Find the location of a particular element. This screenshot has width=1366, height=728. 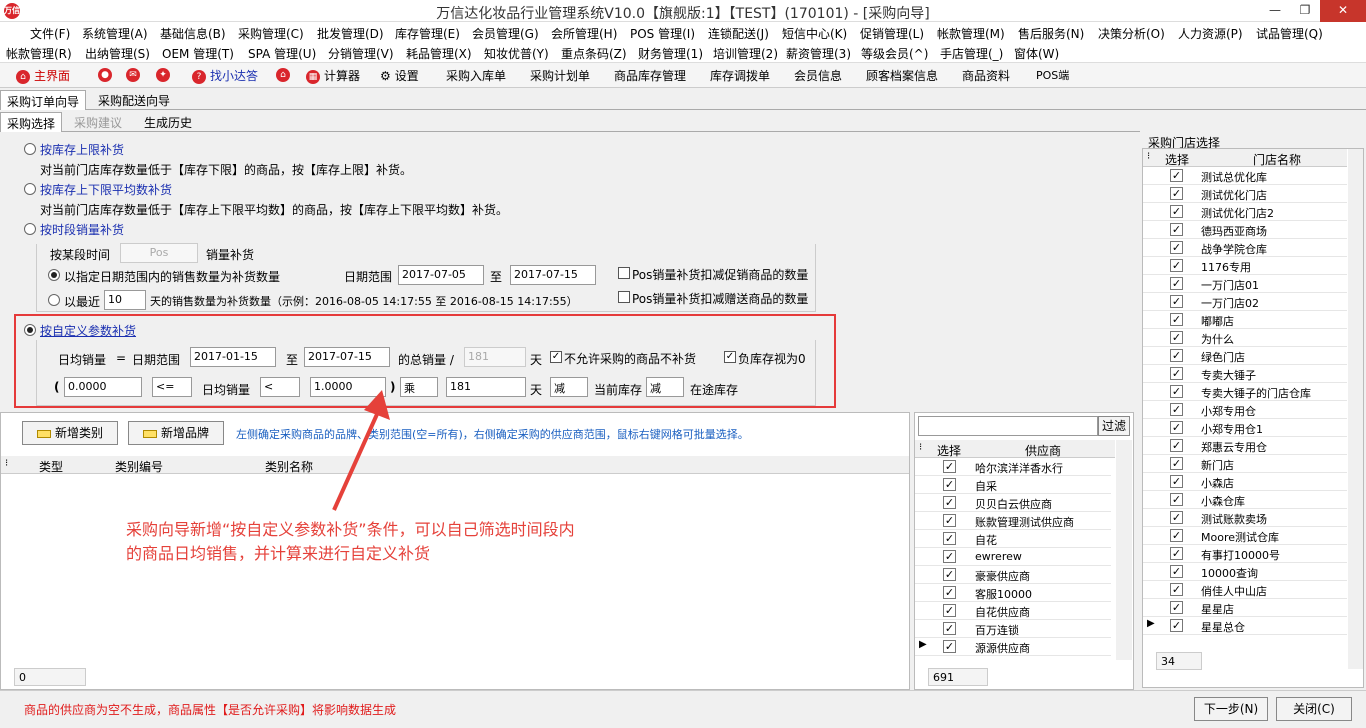

store-row: ✓ 测试优化门店2 is located at coordinates (1245, 212).